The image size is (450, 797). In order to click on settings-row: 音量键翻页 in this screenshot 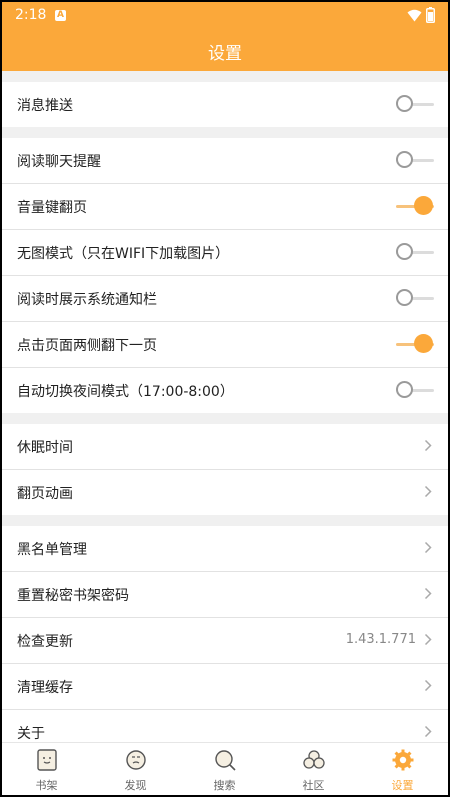, I will do `click(225, 207)`.